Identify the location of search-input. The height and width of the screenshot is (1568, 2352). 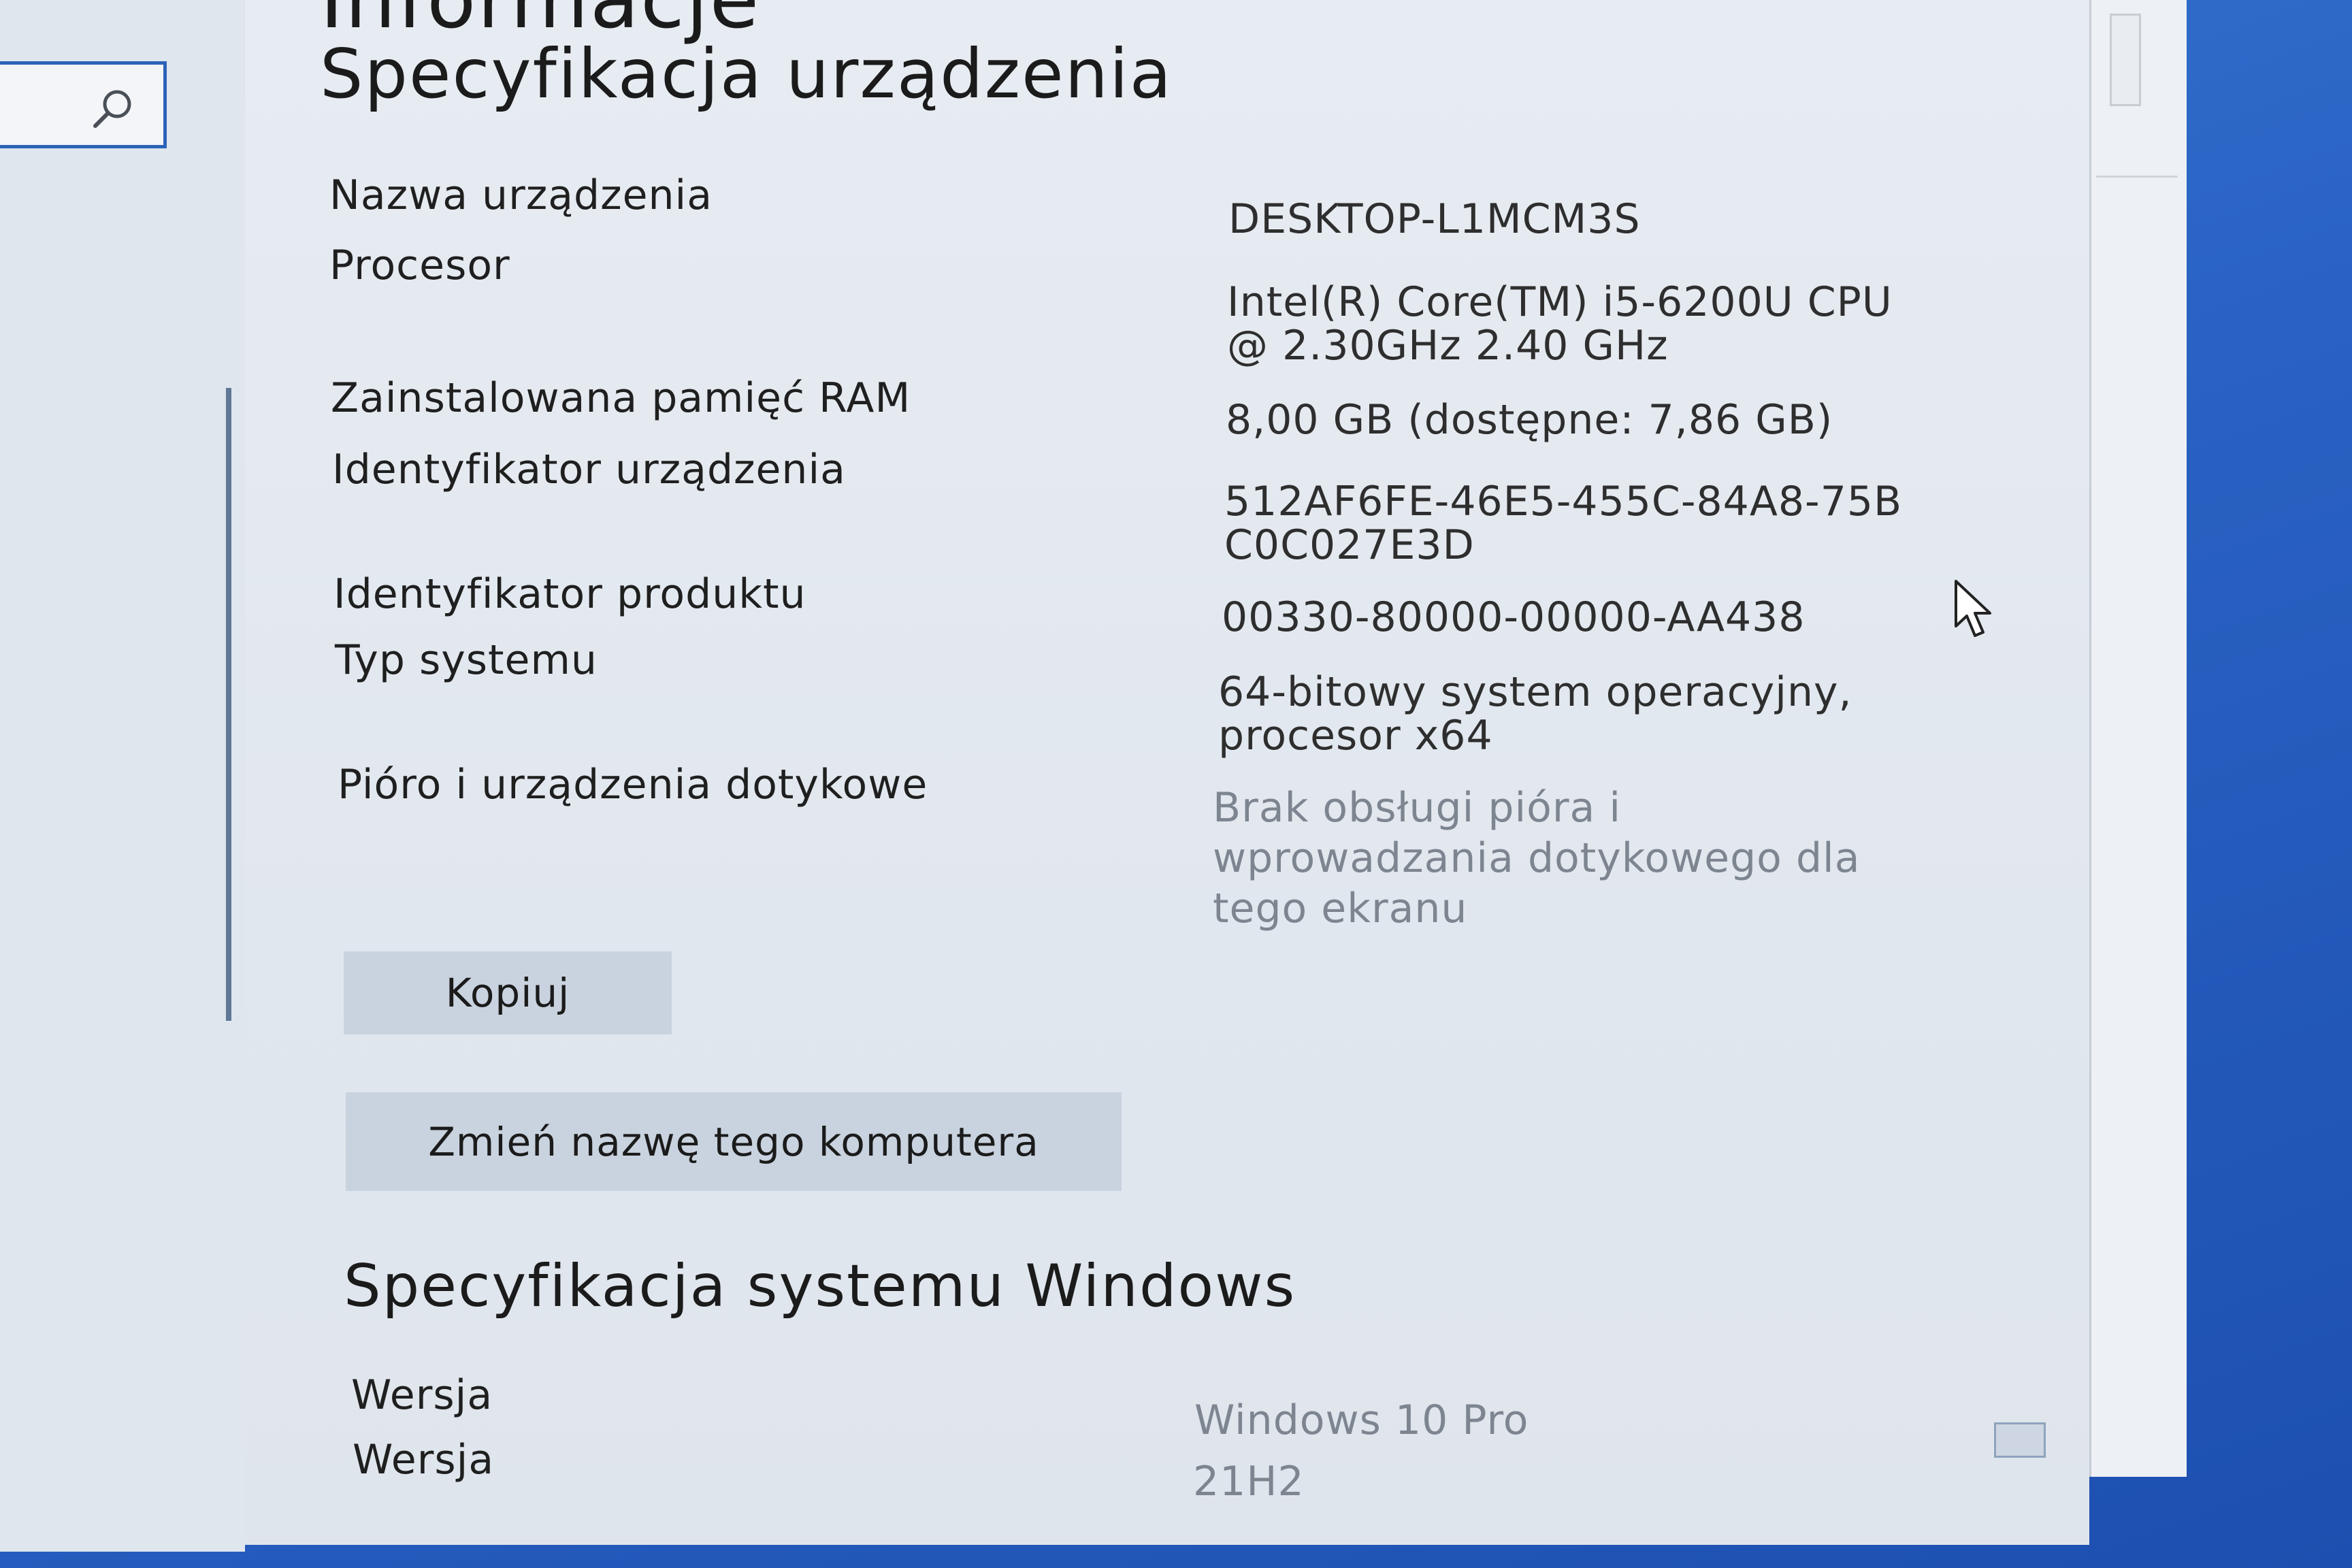
(84, 105).